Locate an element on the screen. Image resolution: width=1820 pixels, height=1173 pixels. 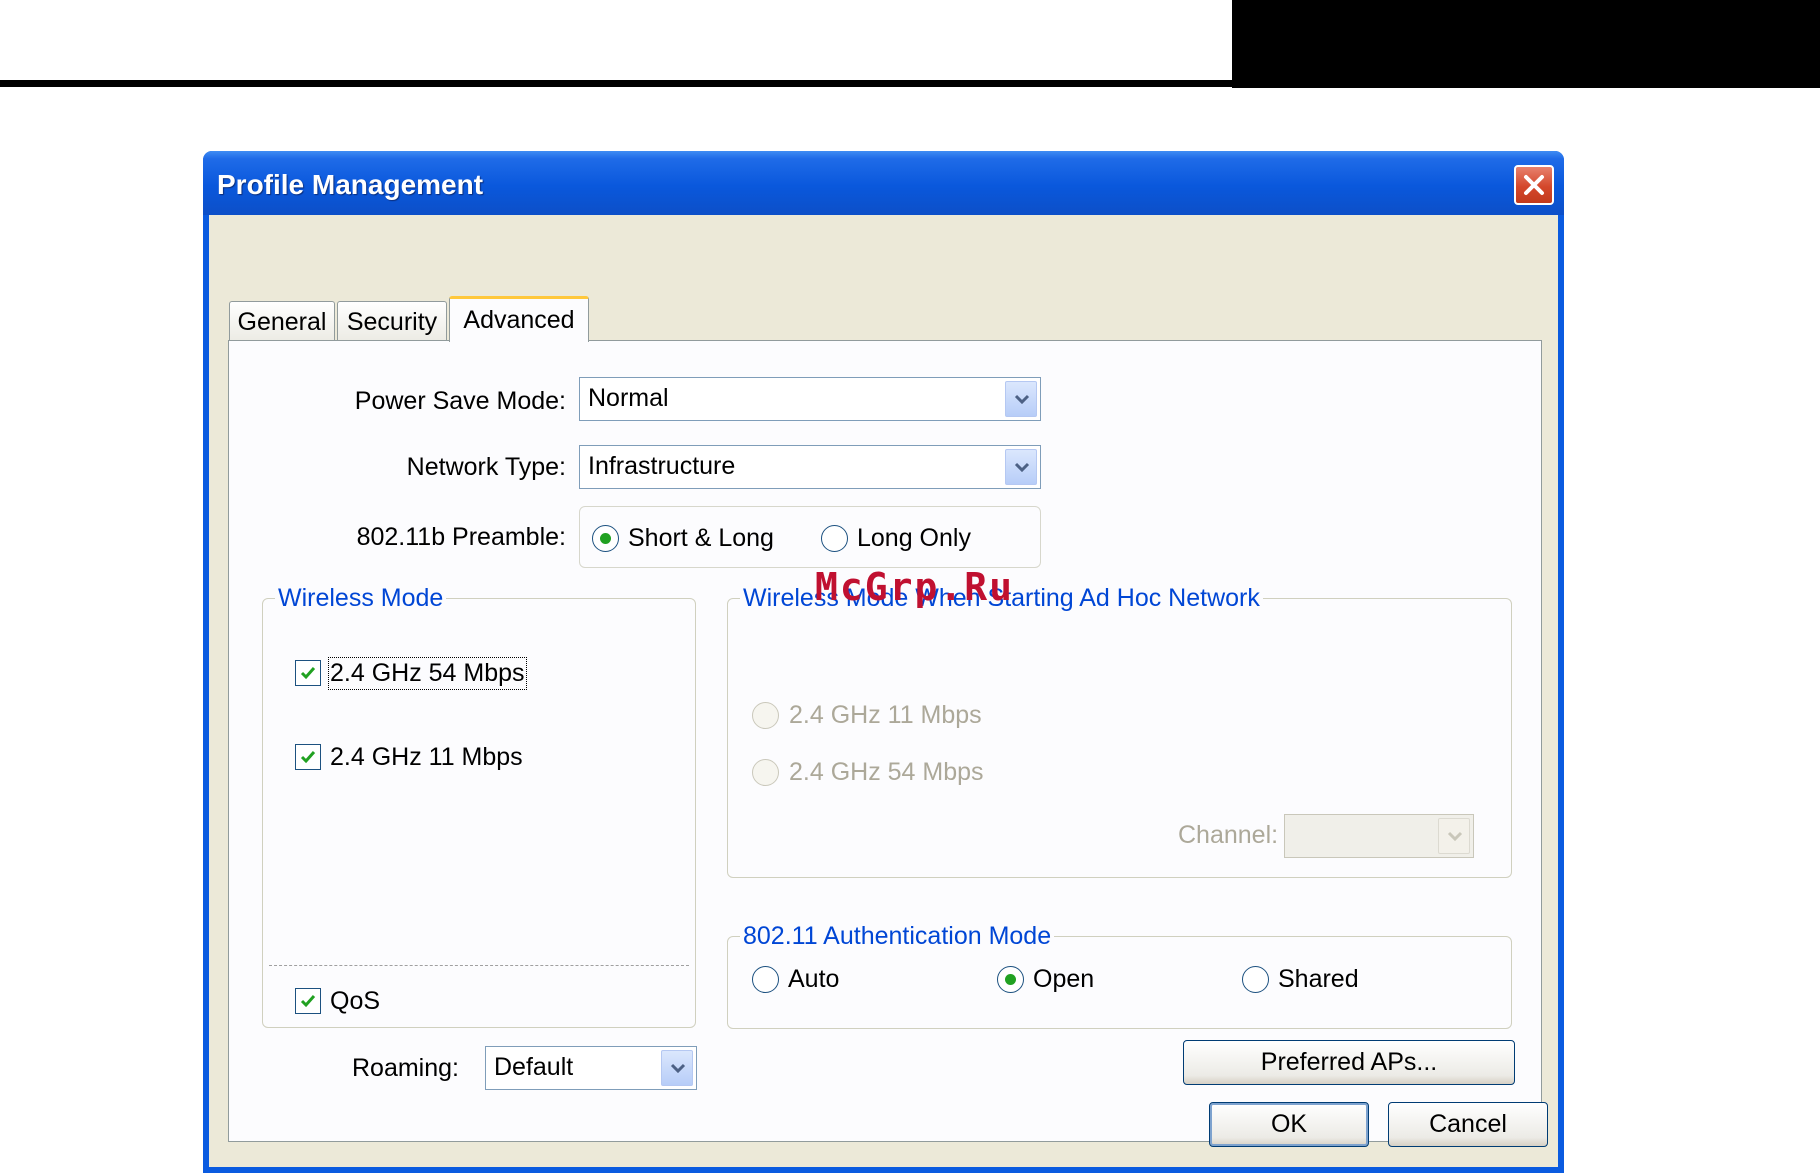
power-save-select: Normal is located at coordinates (810, 399).